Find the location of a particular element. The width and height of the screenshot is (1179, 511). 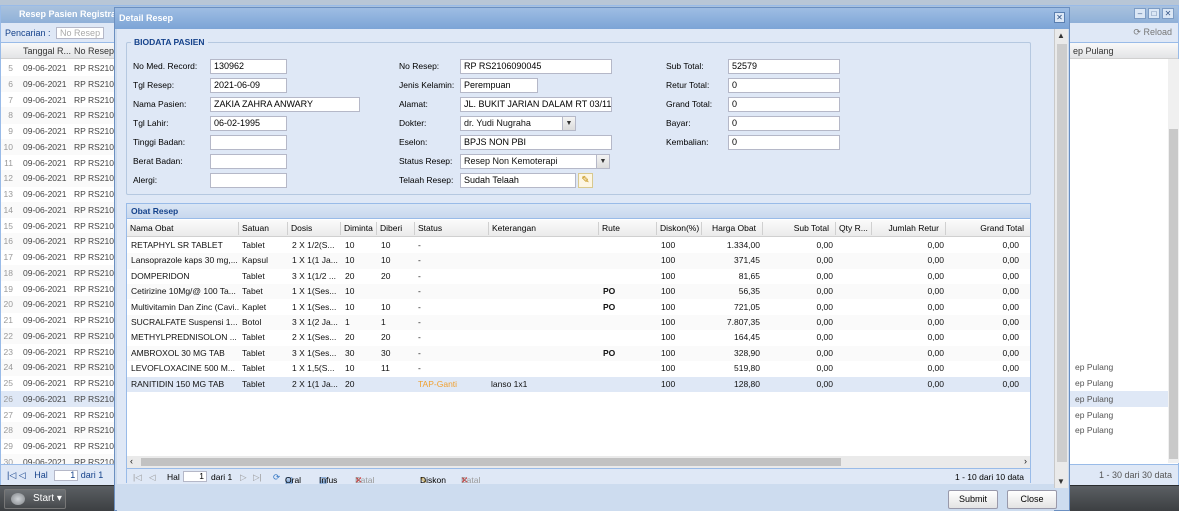

background-row: 19 09-06-2021 RP RS210 is located at coordinates (61, 289).